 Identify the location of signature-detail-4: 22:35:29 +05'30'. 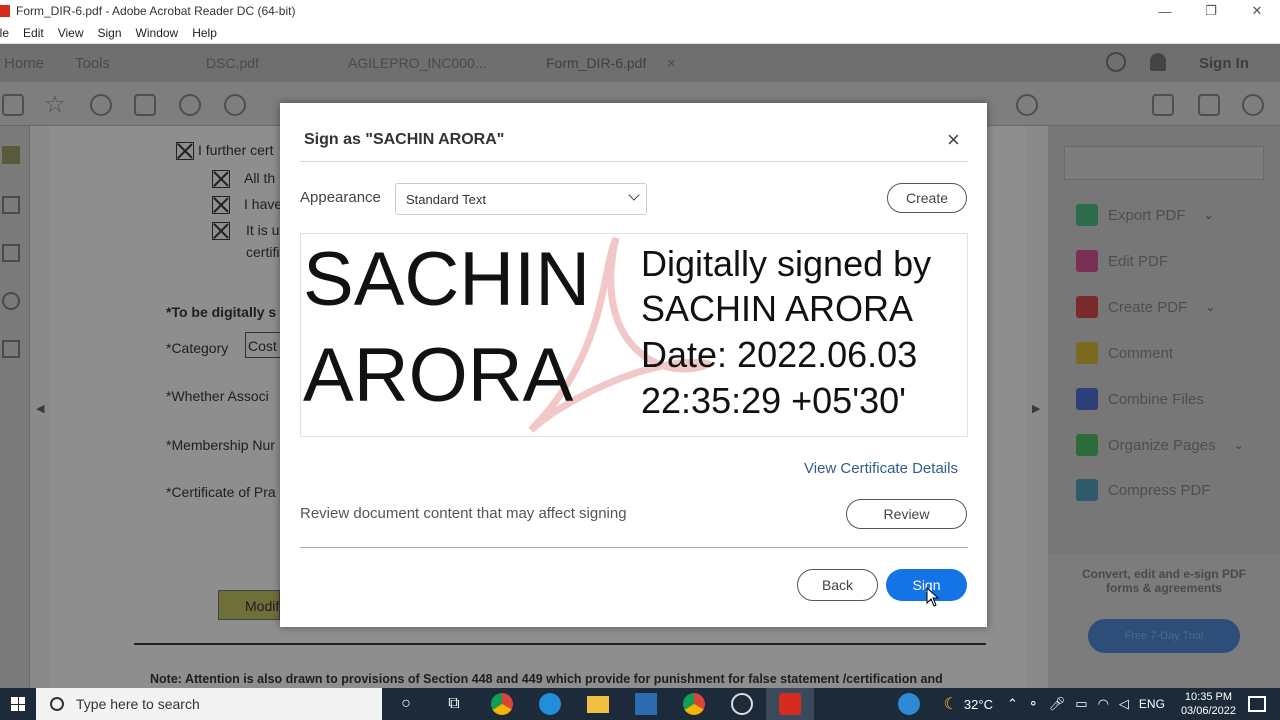
(773, 400).